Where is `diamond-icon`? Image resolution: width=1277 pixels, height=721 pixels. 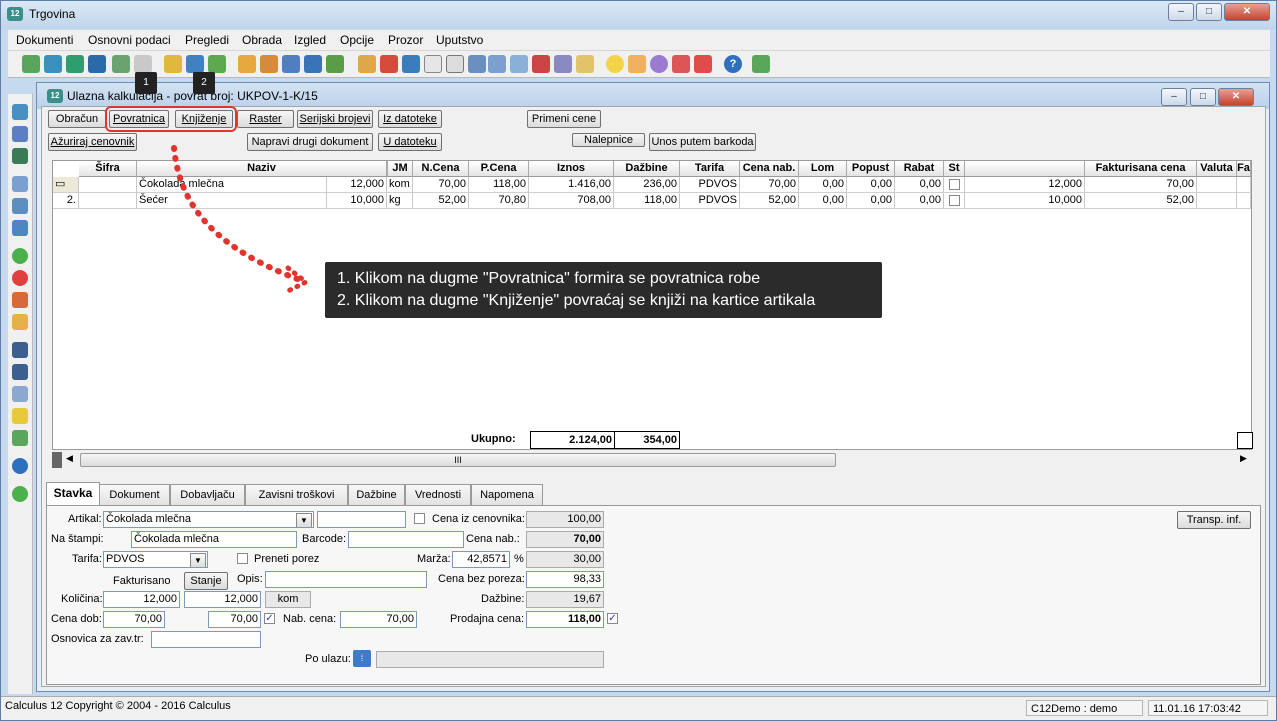
diamond-icon is located at coordinates (703, 64).